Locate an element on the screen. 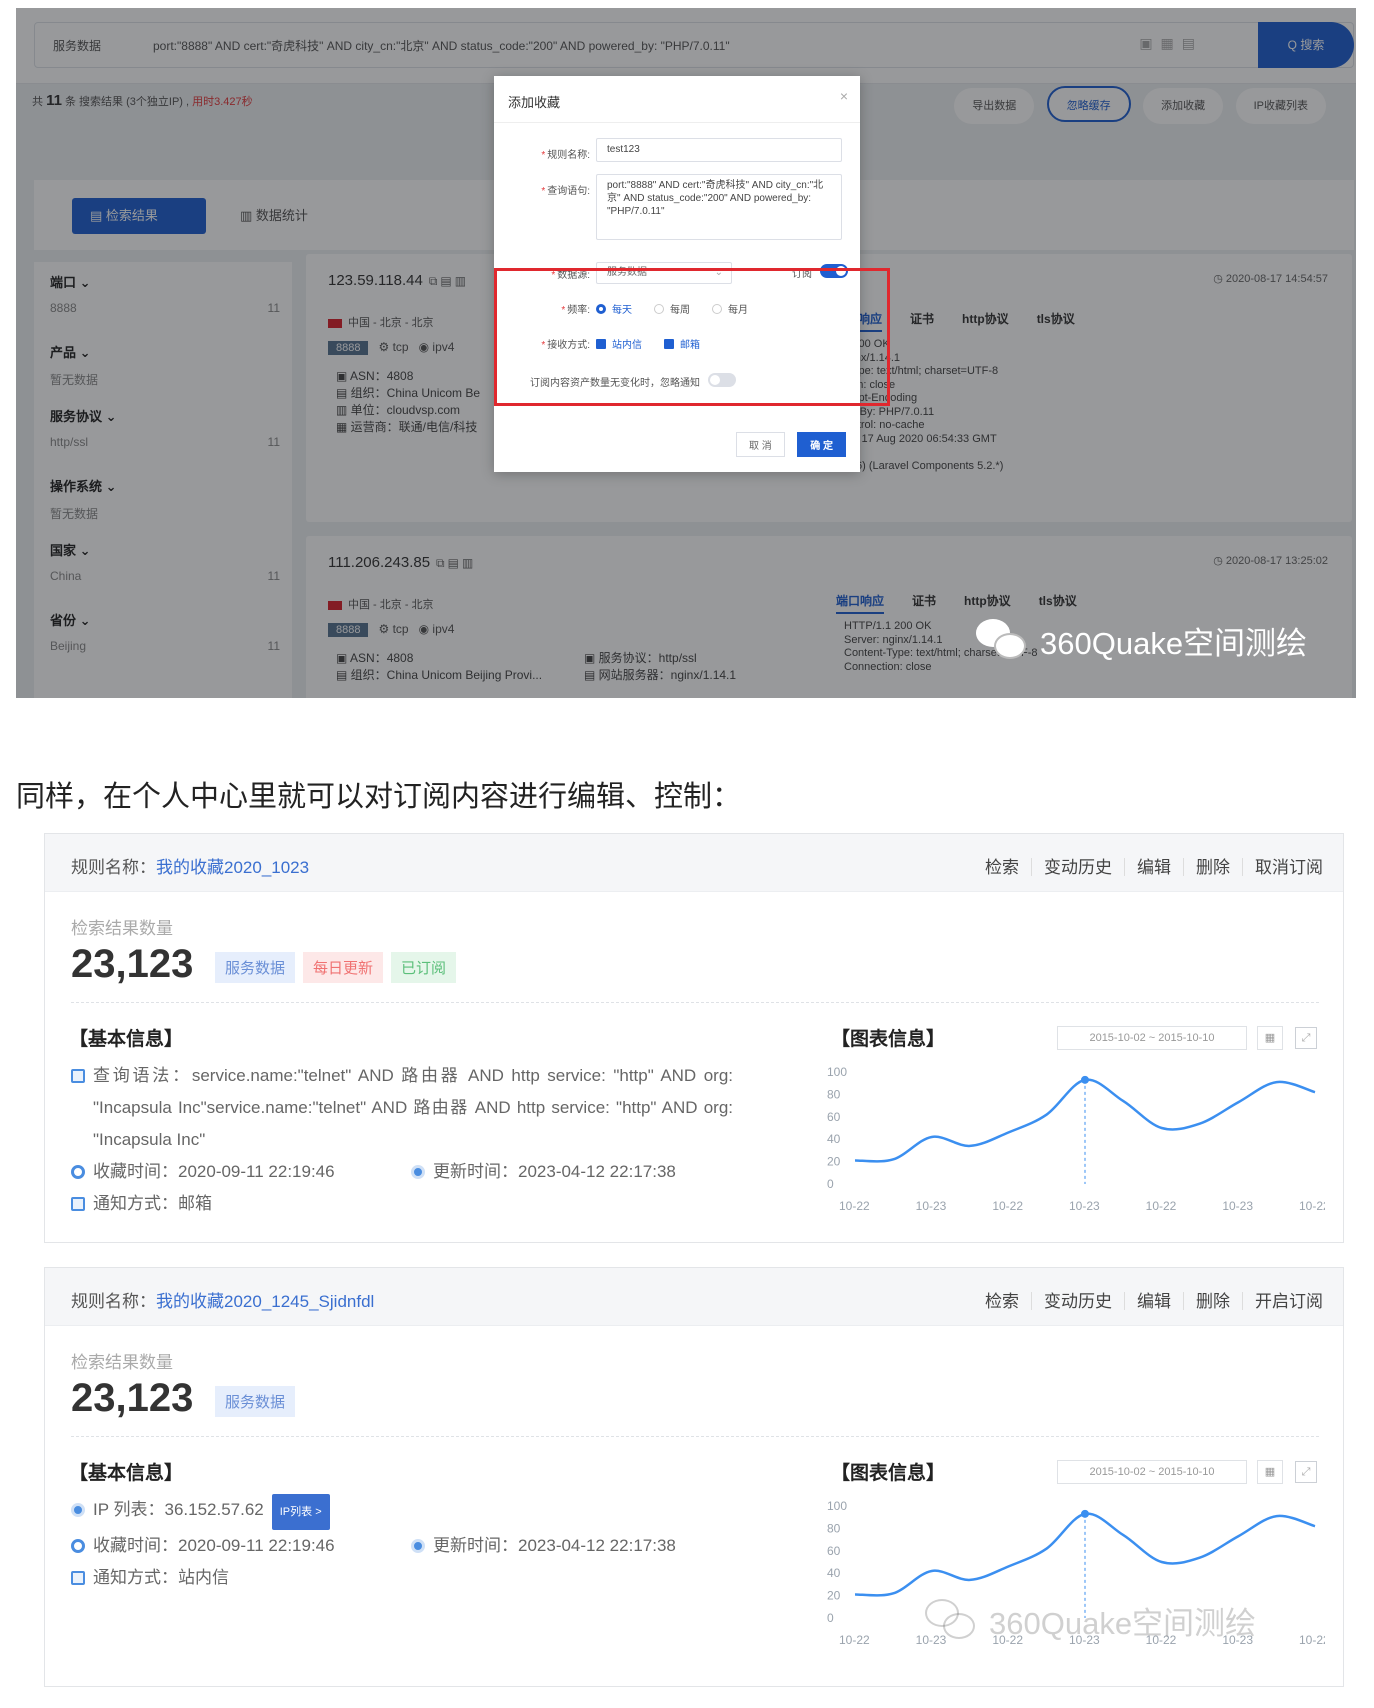  notify-method: 邮箱 is located at coordinates (195, 1203).